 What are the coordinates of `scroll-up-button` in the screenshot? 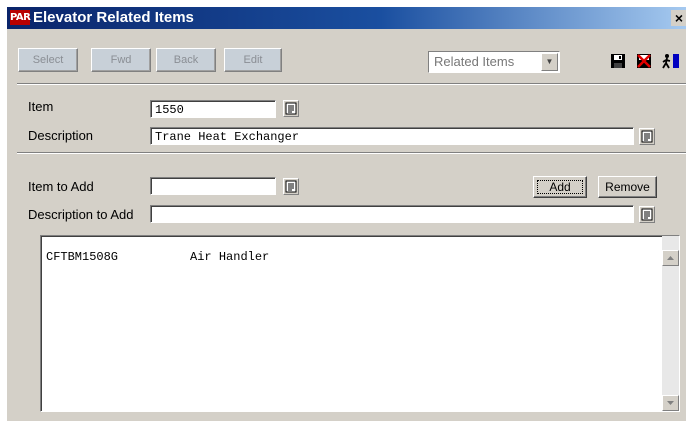 It's located at (670, 258).